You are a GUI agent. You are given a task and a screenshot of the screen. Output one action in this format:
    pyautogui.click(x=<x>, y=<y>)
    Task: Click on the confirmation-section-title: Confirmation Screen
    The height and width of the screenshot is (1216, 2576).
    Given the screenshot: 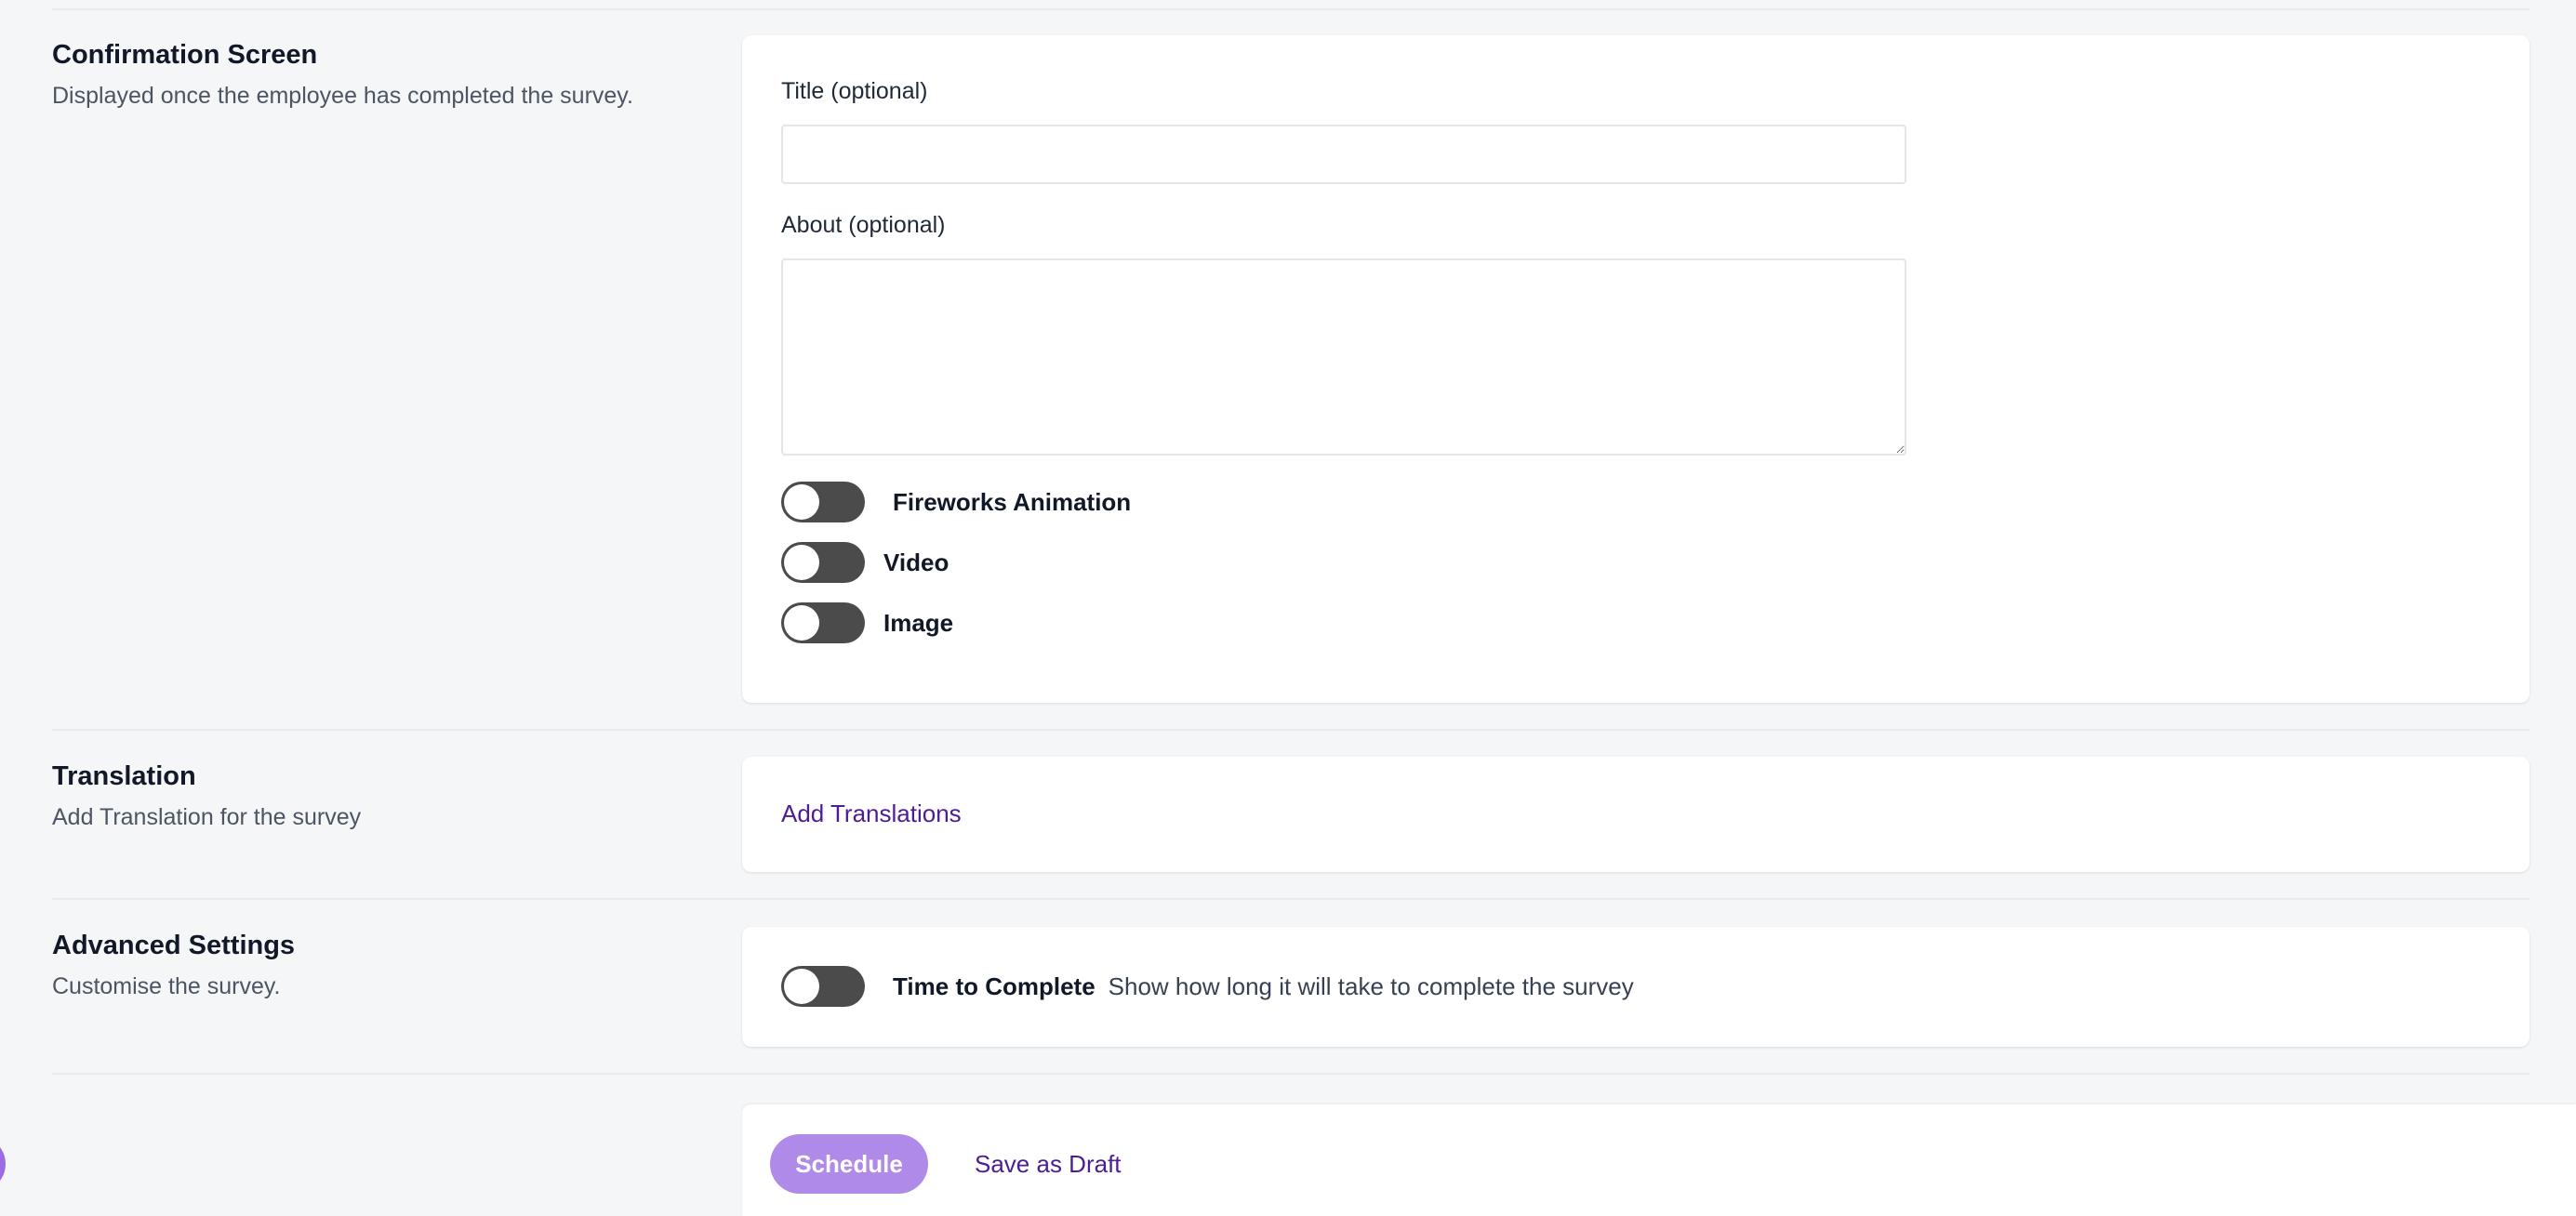 What is the action you would take?
    pyautogui.click(x=185, y=55)
    